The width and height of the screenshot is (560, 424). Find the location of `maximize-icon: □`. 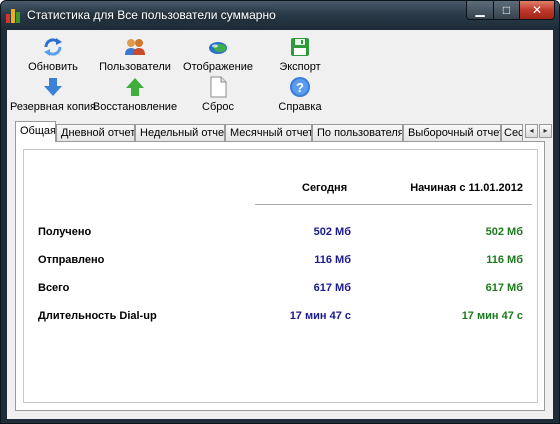

maximize-icon: □ is located at coordinates (506, 10).